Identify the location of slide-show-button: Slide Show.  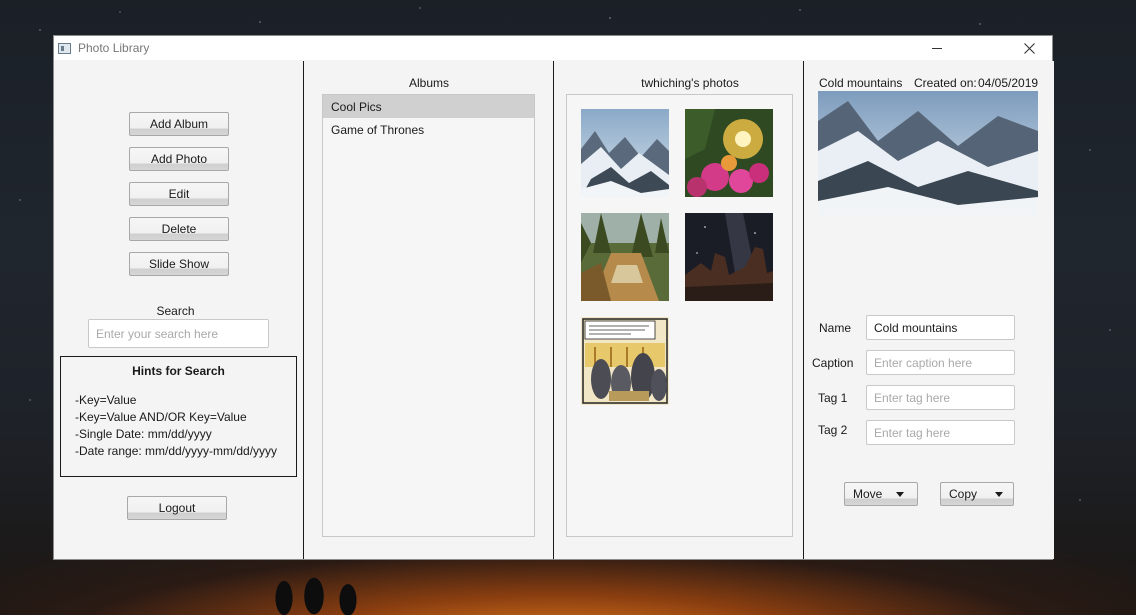
(179, 264).